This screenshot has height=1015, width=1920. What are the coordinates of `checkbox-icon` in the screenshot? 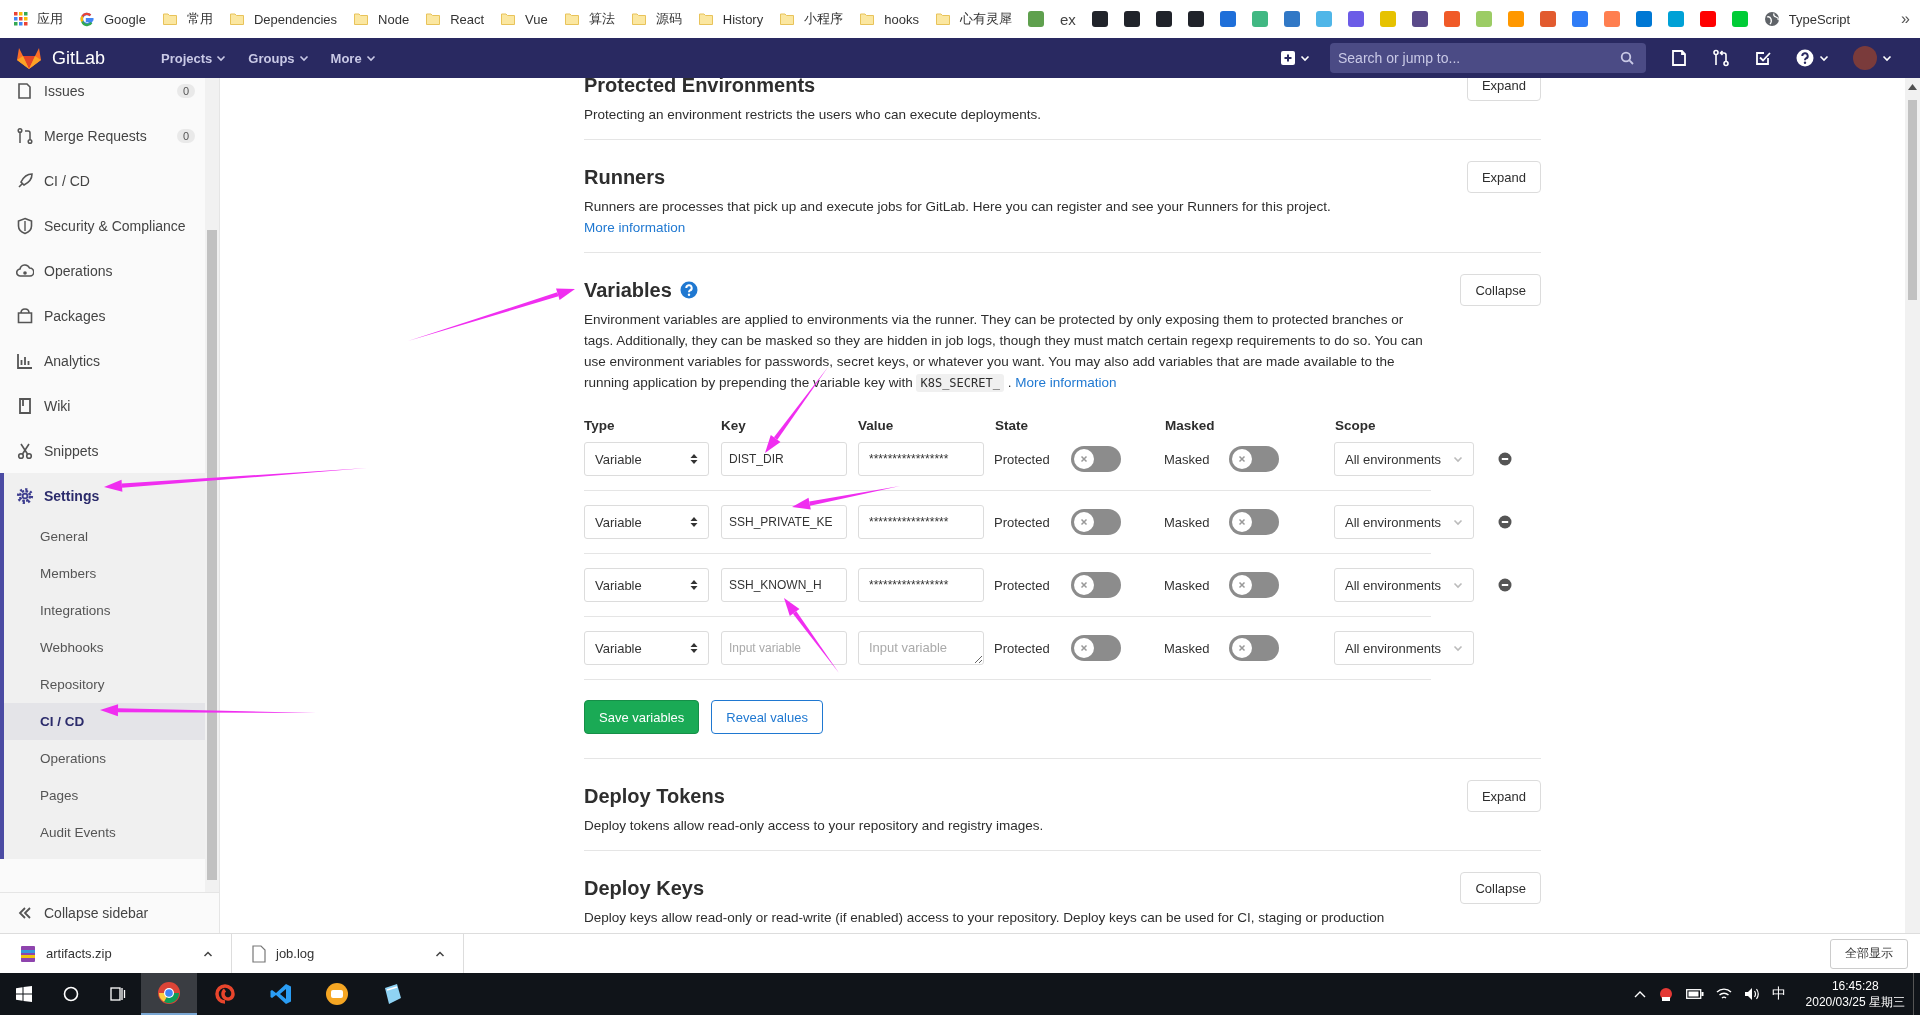 It's located at (1763, 58).